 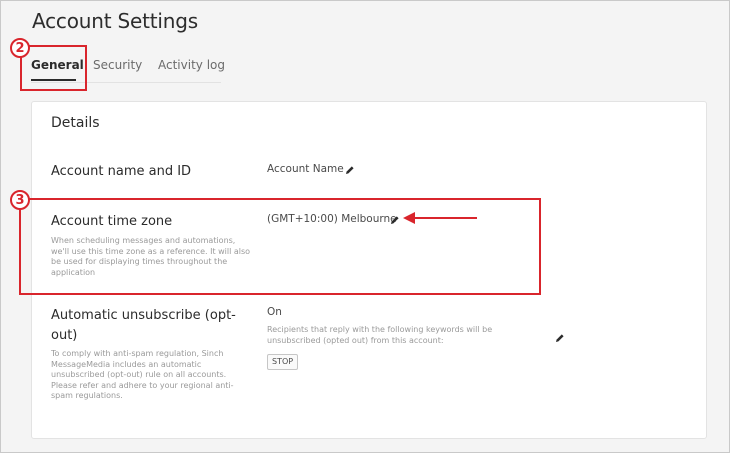 I want to click on annotation-arrow, so click(x=440, y=218).